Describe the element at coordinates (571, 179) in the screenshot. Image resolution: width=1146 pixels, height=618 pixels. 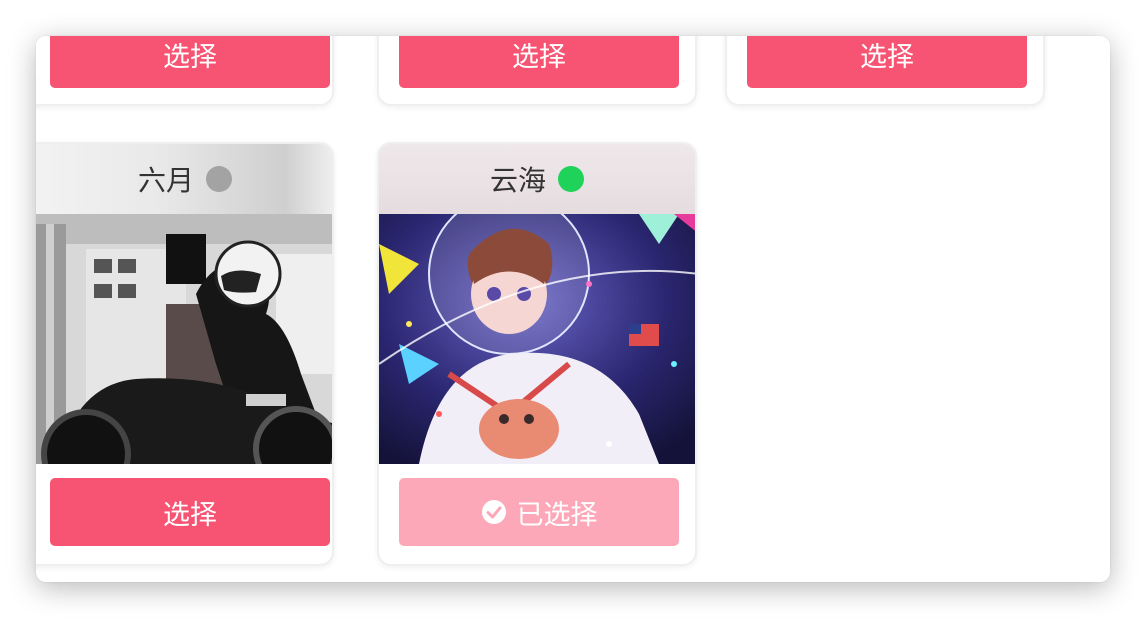
I see `status-online-indicator` at that location.